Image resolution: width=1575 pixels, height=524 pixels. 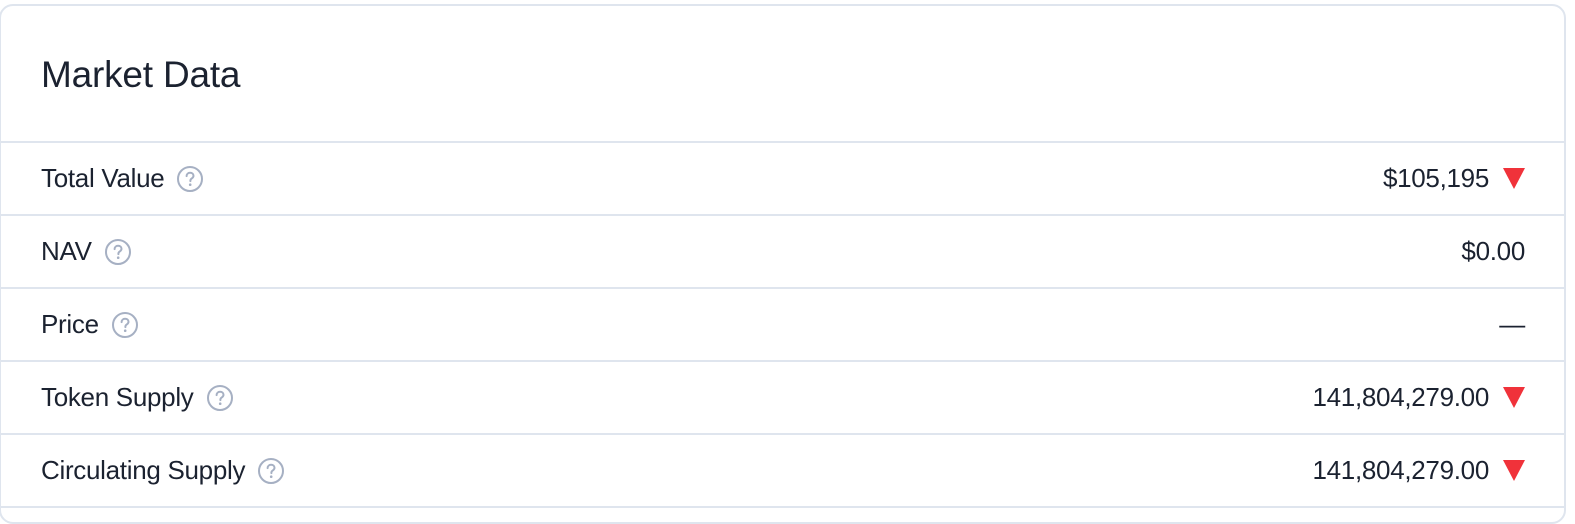 I want to click on row-label-group: NAV, so click(x=86, y=251).